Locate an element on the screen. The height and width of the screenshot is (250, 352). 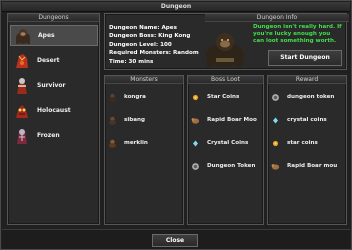
loot-label: Star Coins is located at coordinates (223, 97).